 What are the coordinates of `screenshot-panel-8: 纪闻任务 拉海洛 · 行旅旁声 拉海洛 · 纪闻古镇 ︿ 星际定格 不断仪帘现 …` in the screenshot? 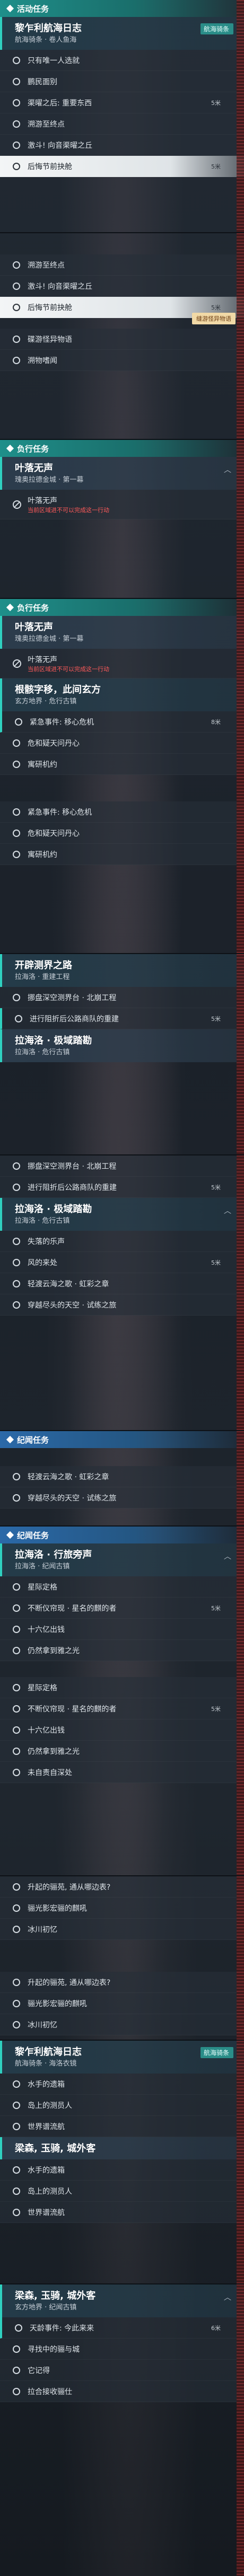 It's located at (122, 1701).